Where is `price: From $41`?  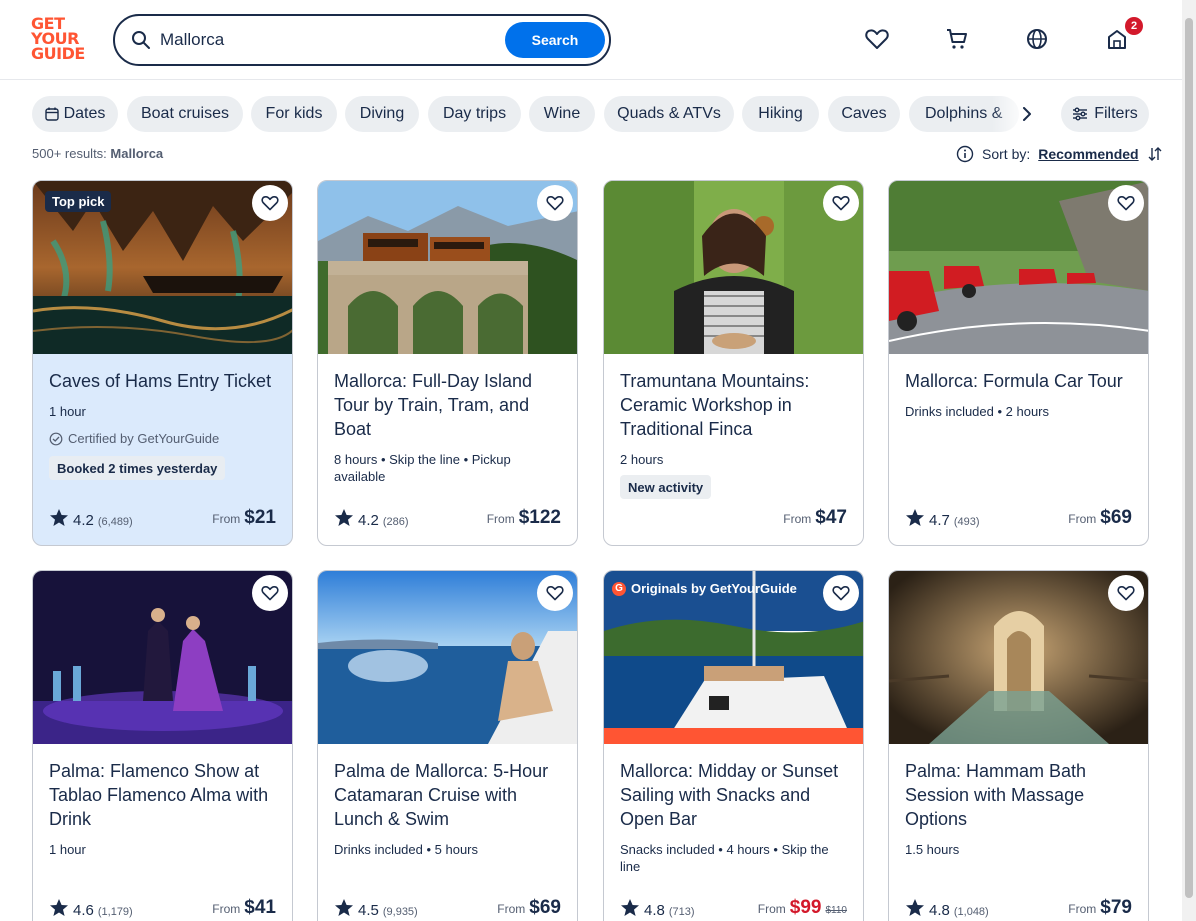 price: From $41 is located at coordinates (244, 908).